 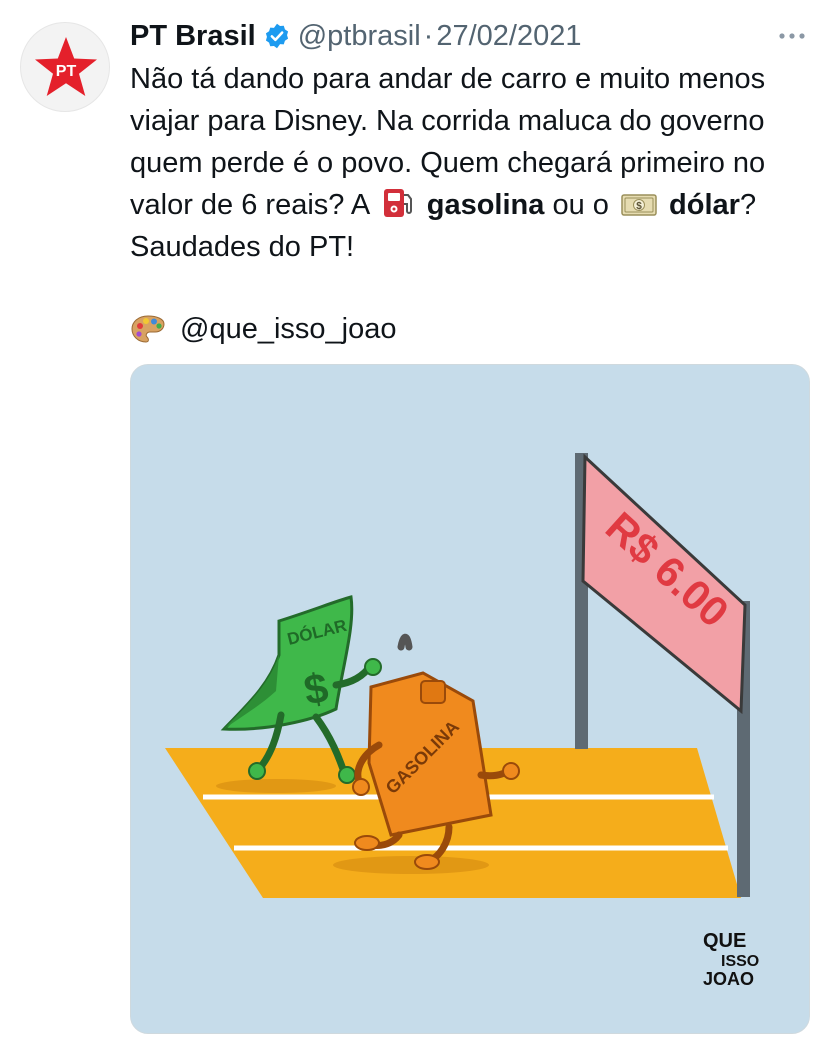 What do you see at coordinates (397, 203) in the screenshot?
I see `fuel-pump-emoji` at bounding box center [397, 203].